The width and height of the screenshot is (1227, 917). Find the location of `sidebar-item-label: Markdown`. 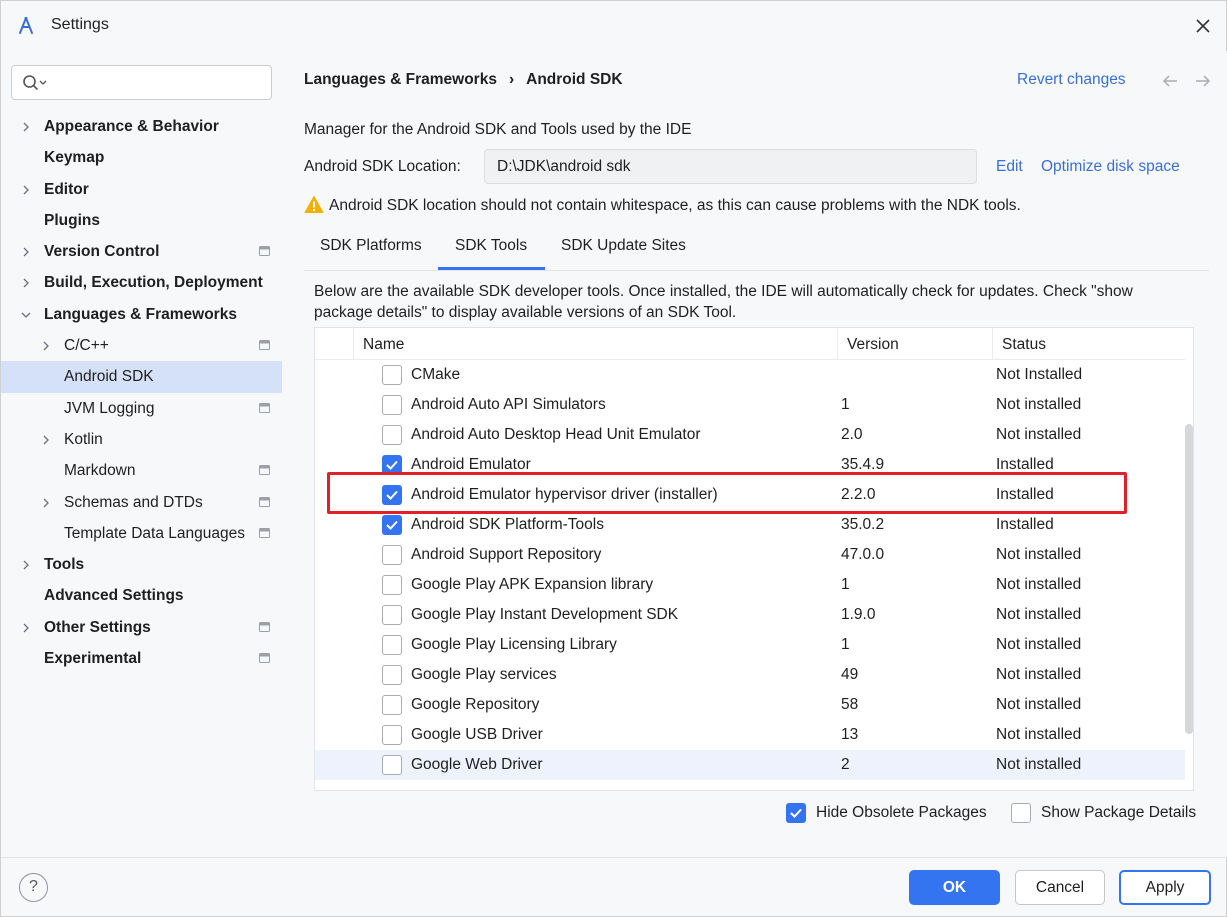

sidebar-item-label: Markdown is located at coordinates (100, 471).